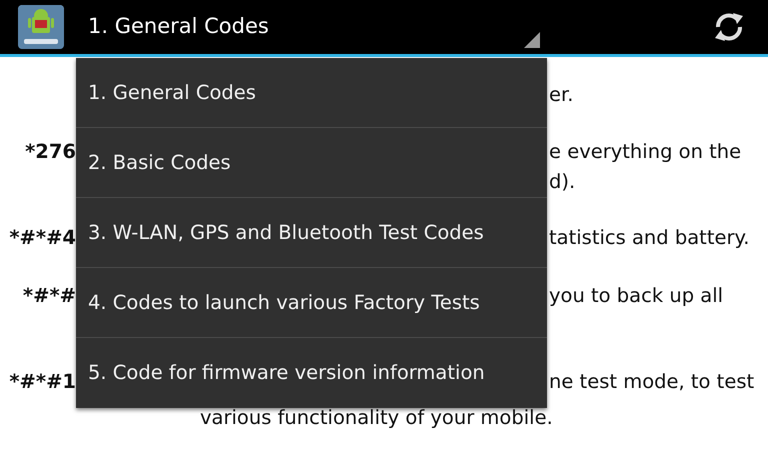  I want to click on description-text: you to back up all, so click(636, 296).